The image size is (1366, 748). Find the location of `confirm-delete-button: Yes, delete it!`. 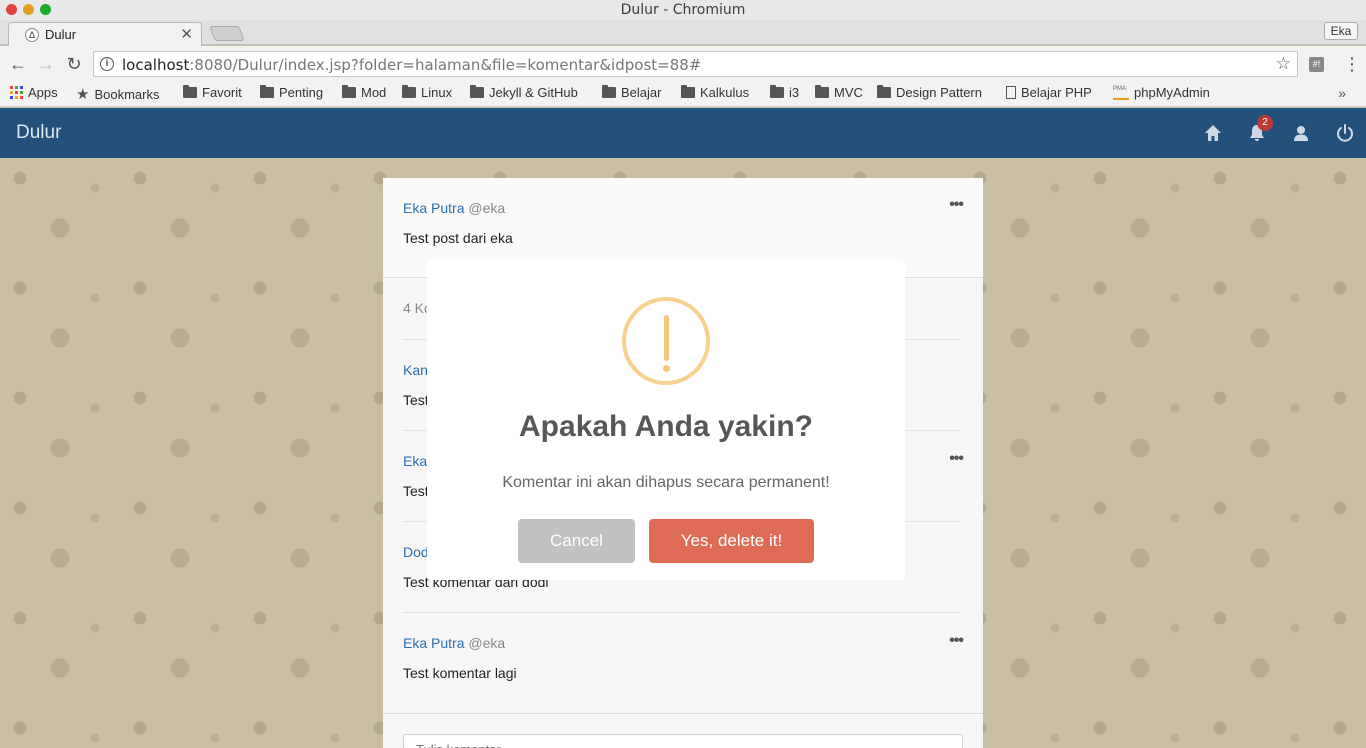

confirm-delete-button: Yes, delete it! is located at coordinates (731, 541).